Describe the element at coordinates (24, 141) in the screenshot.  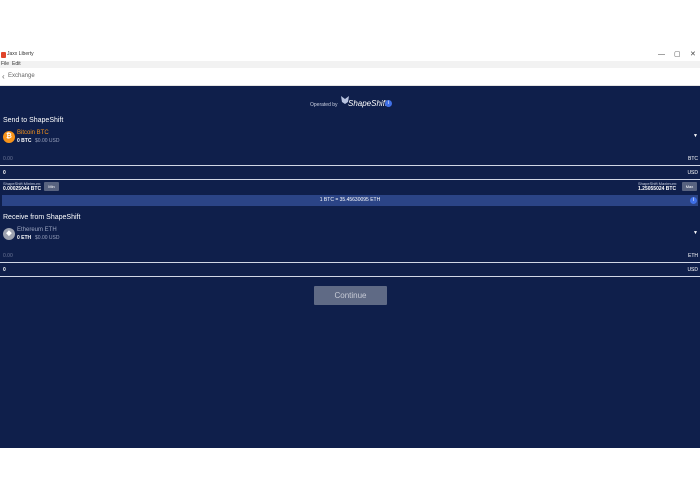
I see `send-coin-balance: 0 BTC` at that location.